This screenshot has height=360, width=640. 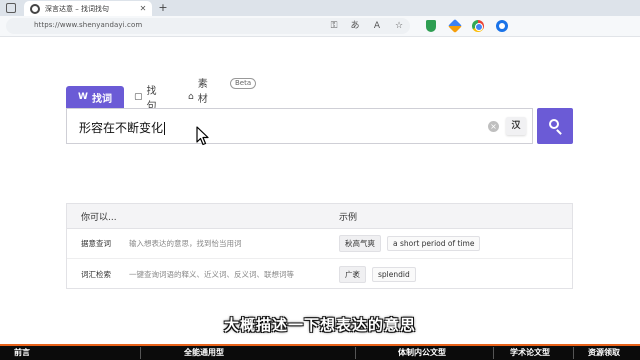 I want to click on new-tab-button: +, so click(x=163, y=8).